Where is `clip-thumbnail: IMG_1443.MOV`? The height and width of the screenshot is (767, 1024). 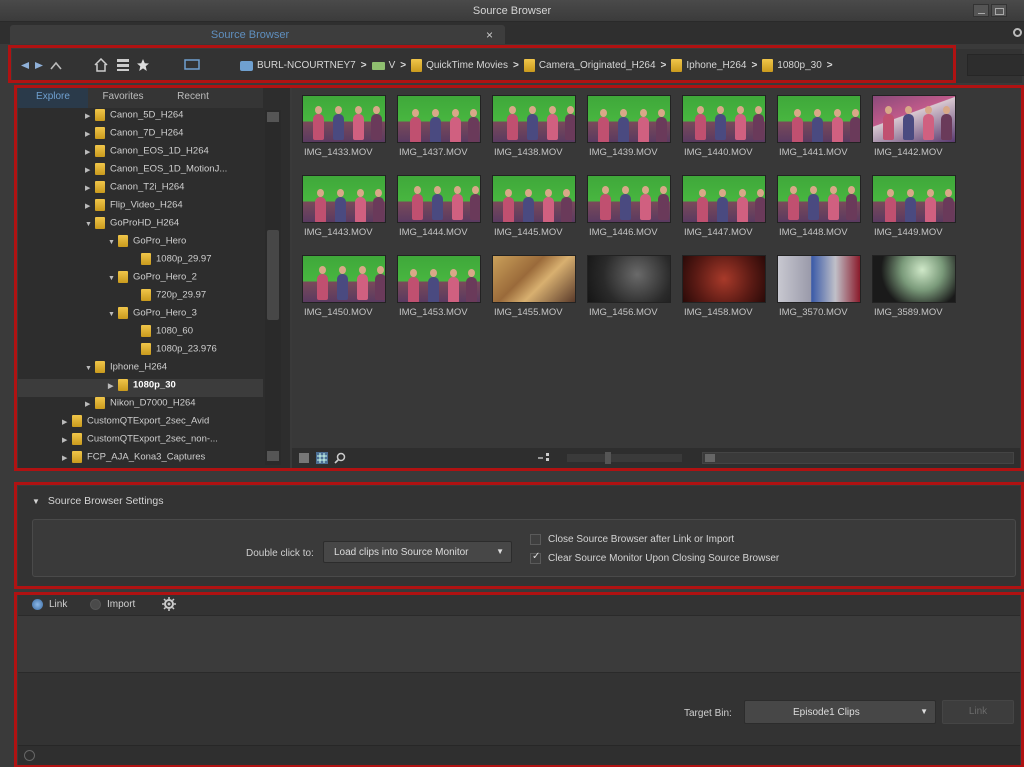 clip-thumbnail: IMG_1443.MOV is located at coordinates (340, 210).